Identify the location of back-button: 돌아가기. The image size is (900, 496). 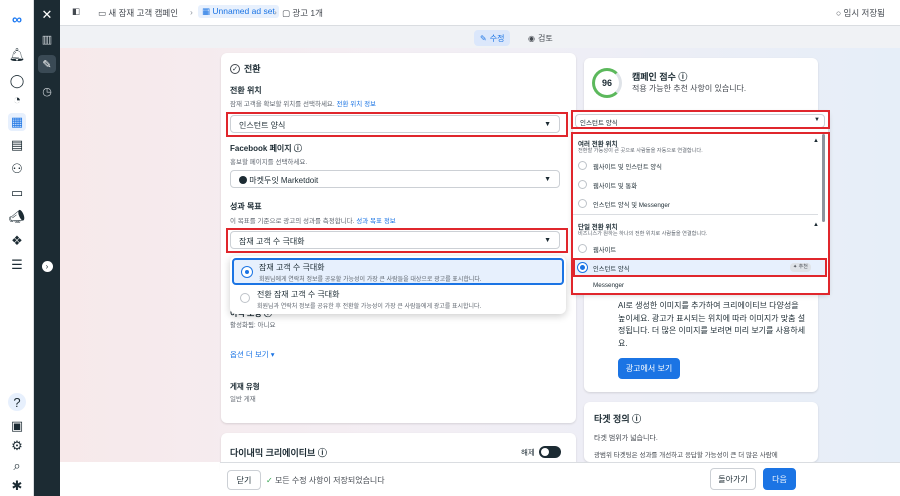
(733, 479).